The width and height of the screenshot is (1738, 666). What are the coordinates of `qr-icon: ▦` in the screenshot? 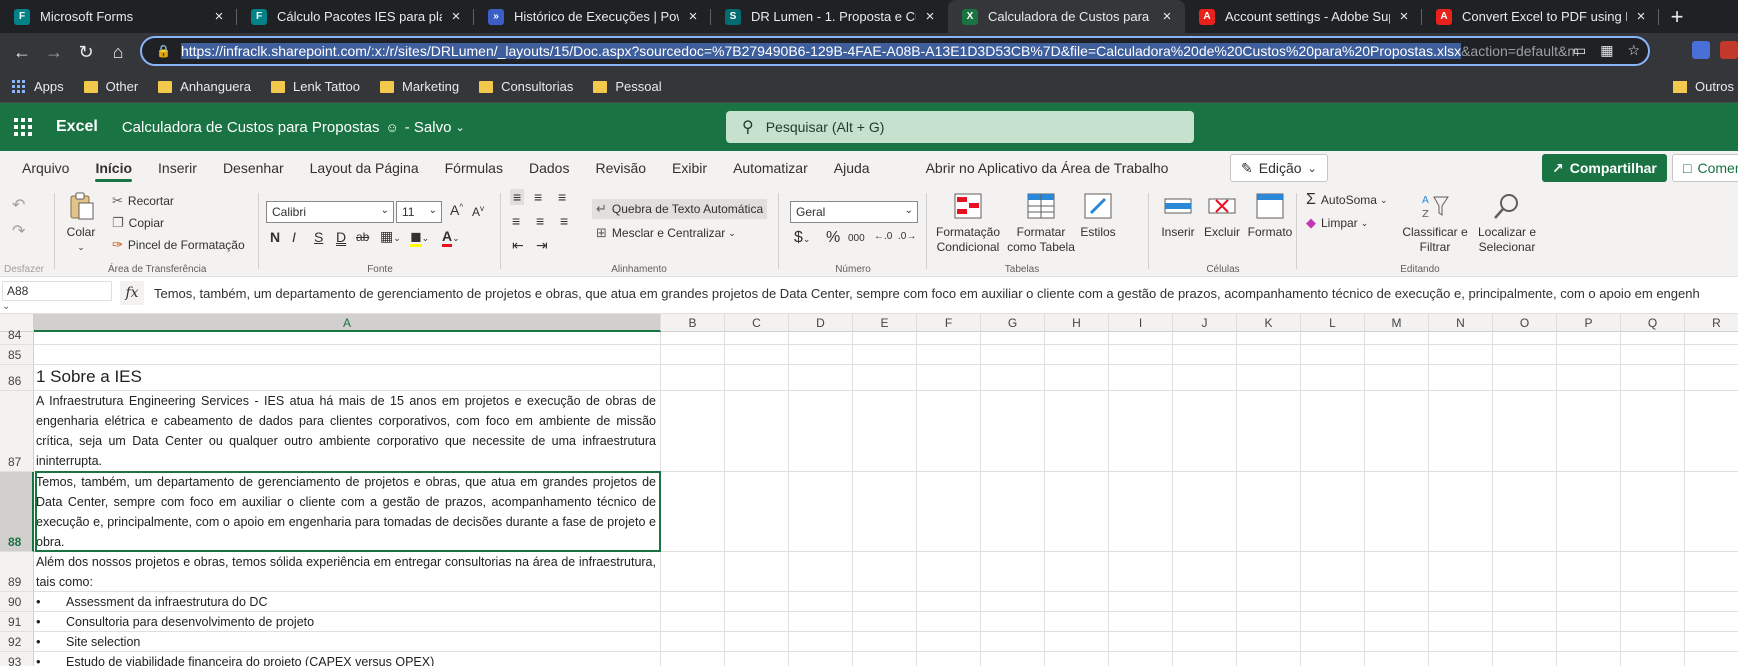 It's located at (1606, 50).